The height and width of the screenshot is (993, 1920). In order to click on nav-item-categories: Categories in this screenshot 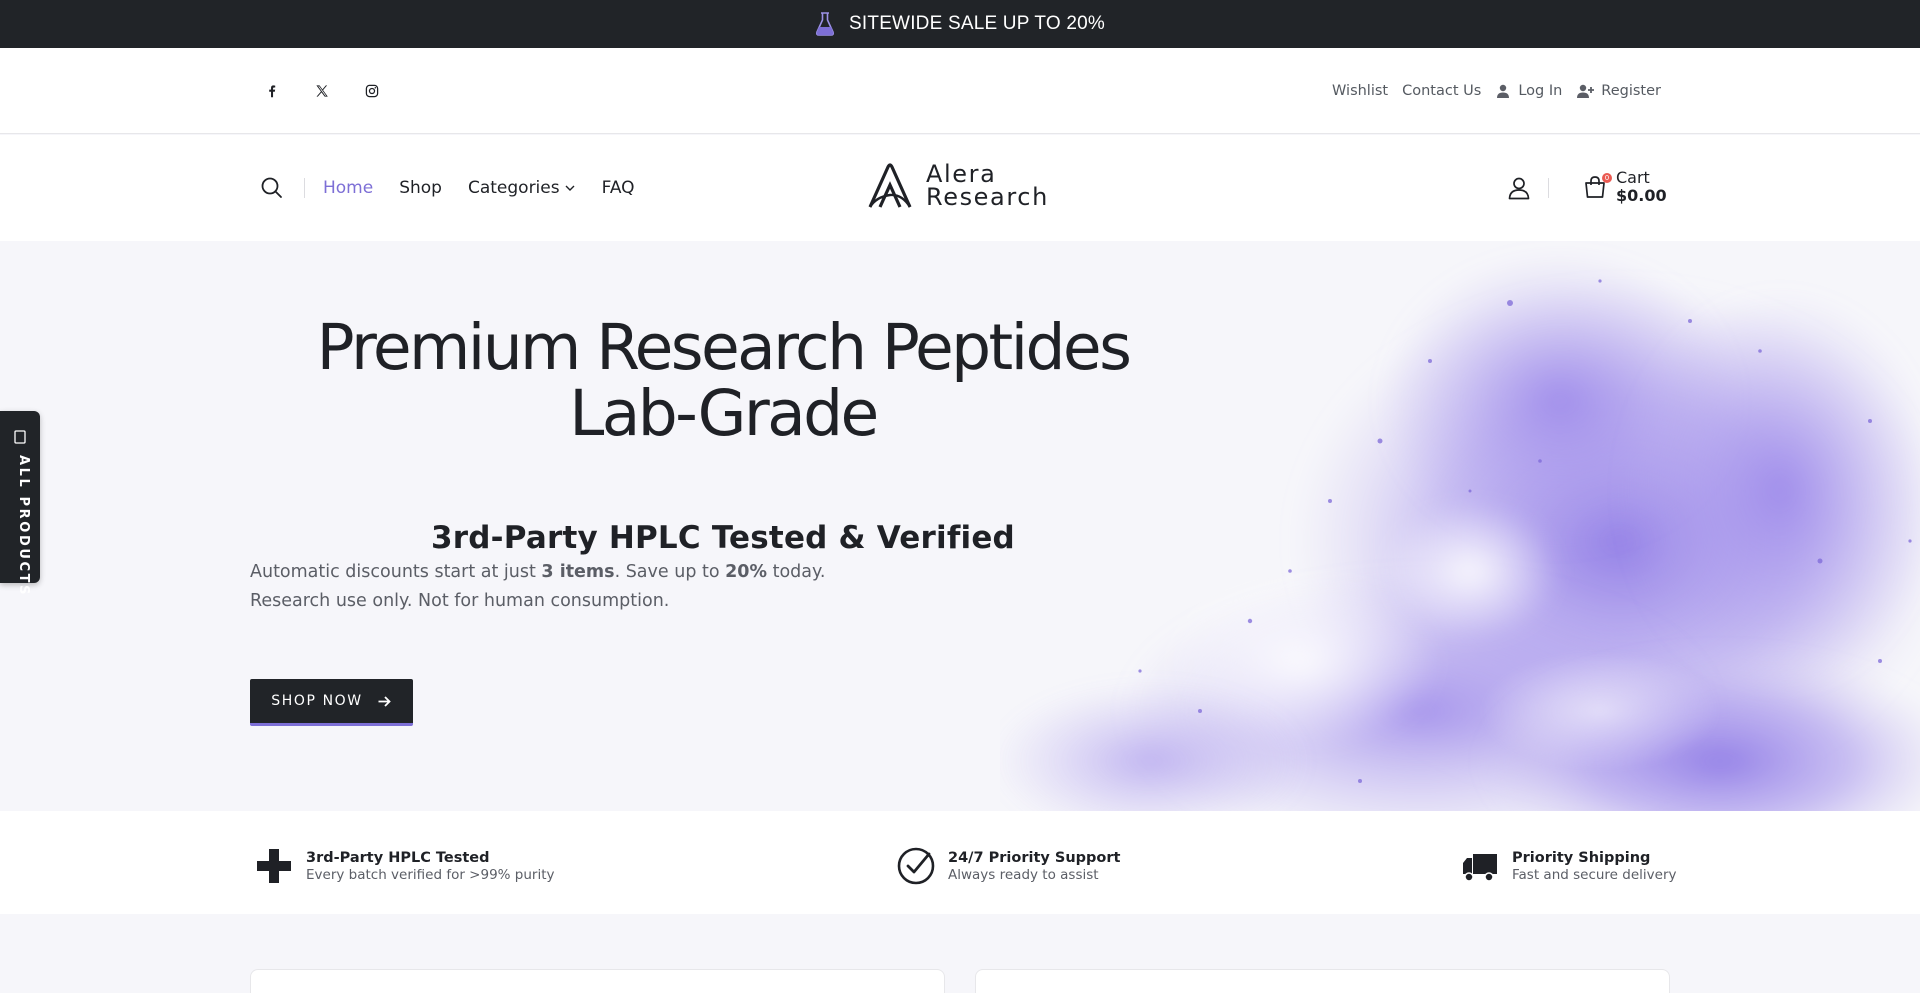, I will do `click(522, 188)`.